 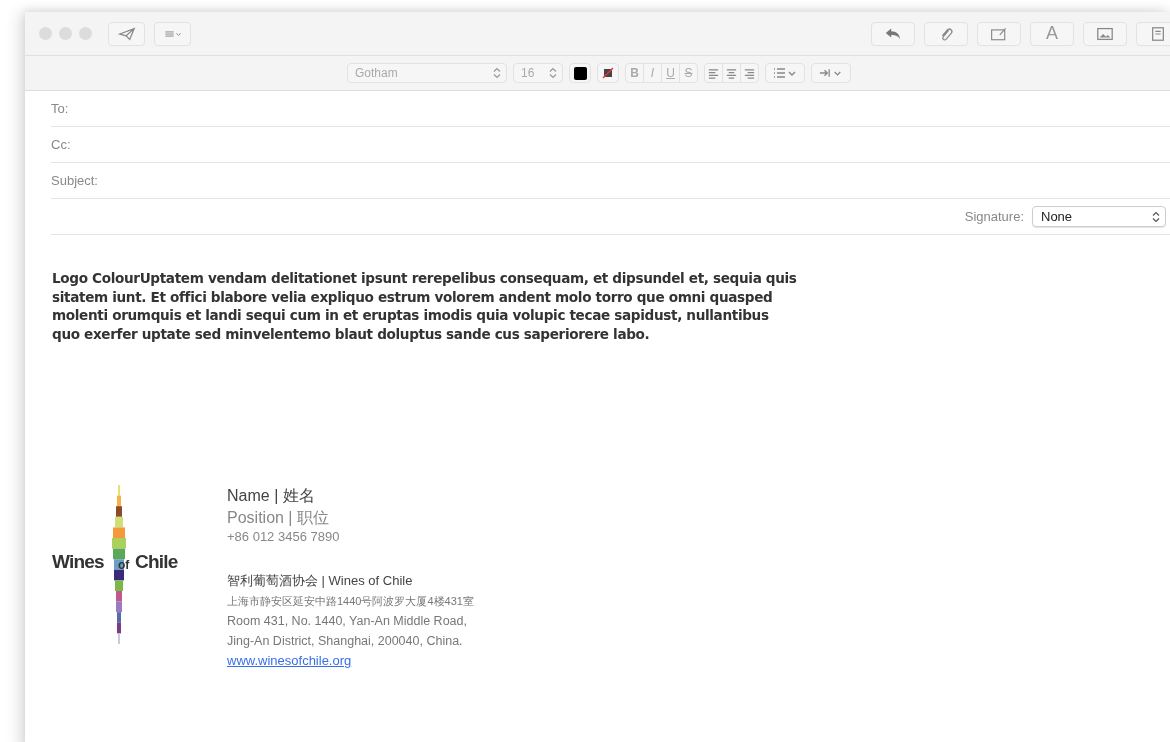 What do you see at coordinates (671, 73) in the screenshot?
I see `underline-button: U` at bounding box center [671, 73].